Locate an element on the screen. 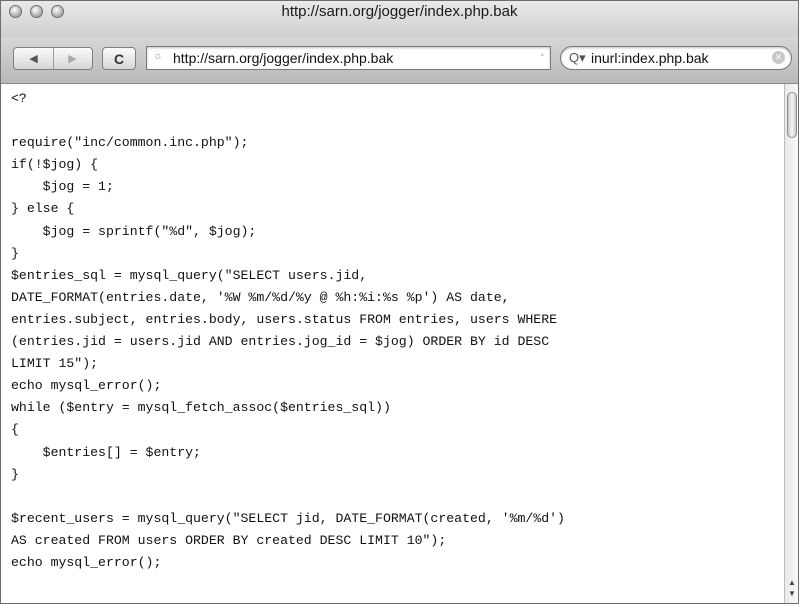 This screenshot has height=604, width=799. title-bar: http://sarn.org/jogger/index.php.bak is located at coordinates (399, 19).